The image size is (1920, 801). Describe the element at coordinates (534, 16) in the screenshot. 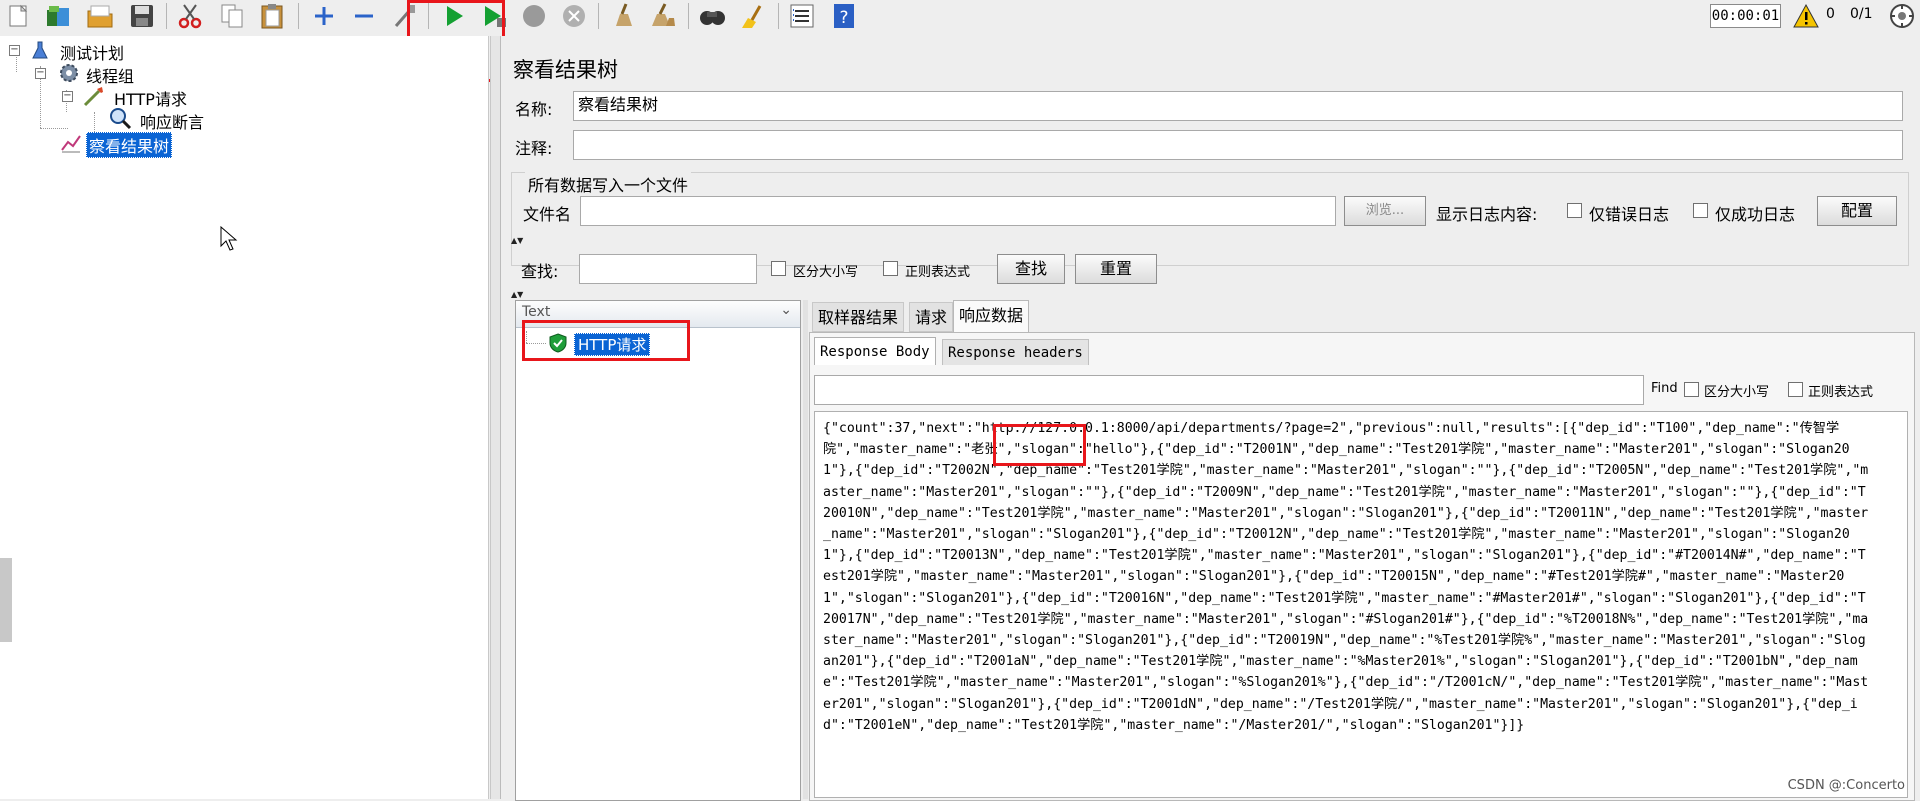

I see `stop-icon` at that location.